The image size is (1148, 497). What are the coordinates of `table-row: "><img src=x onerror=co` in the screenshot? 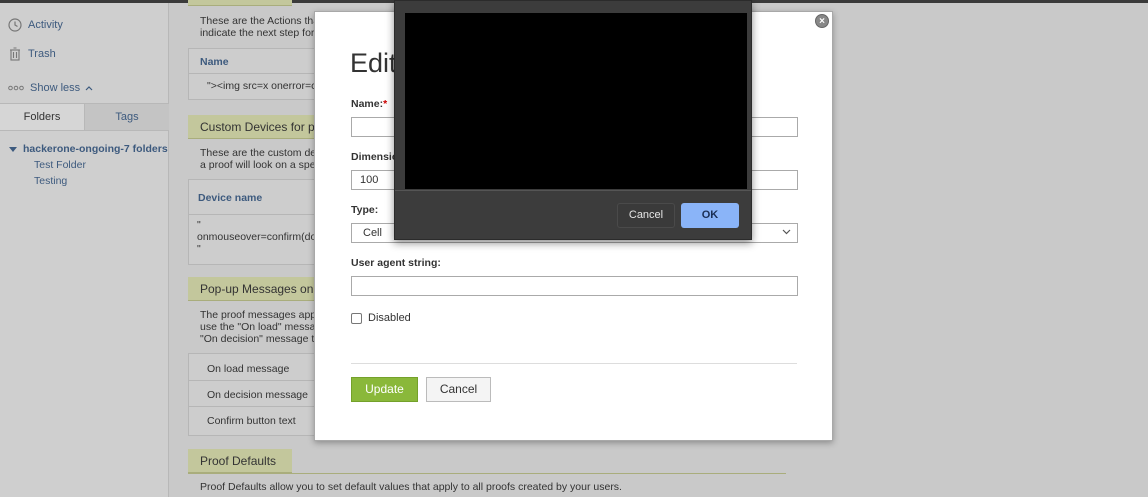 It's located at (265, 86).